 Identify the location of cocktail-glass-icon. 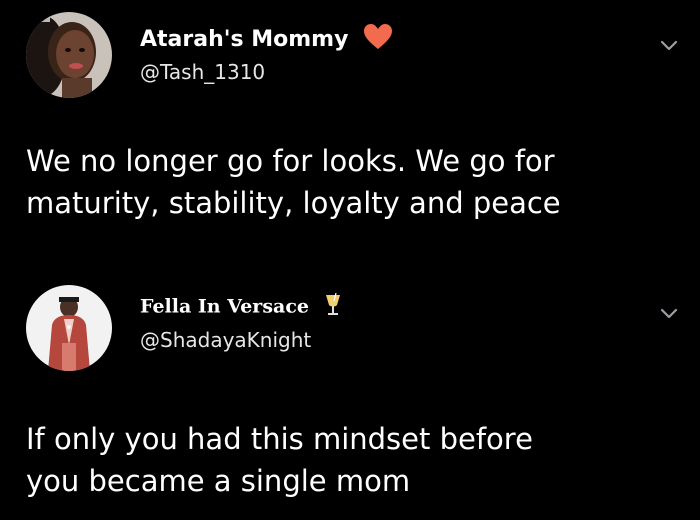
(333, 307).